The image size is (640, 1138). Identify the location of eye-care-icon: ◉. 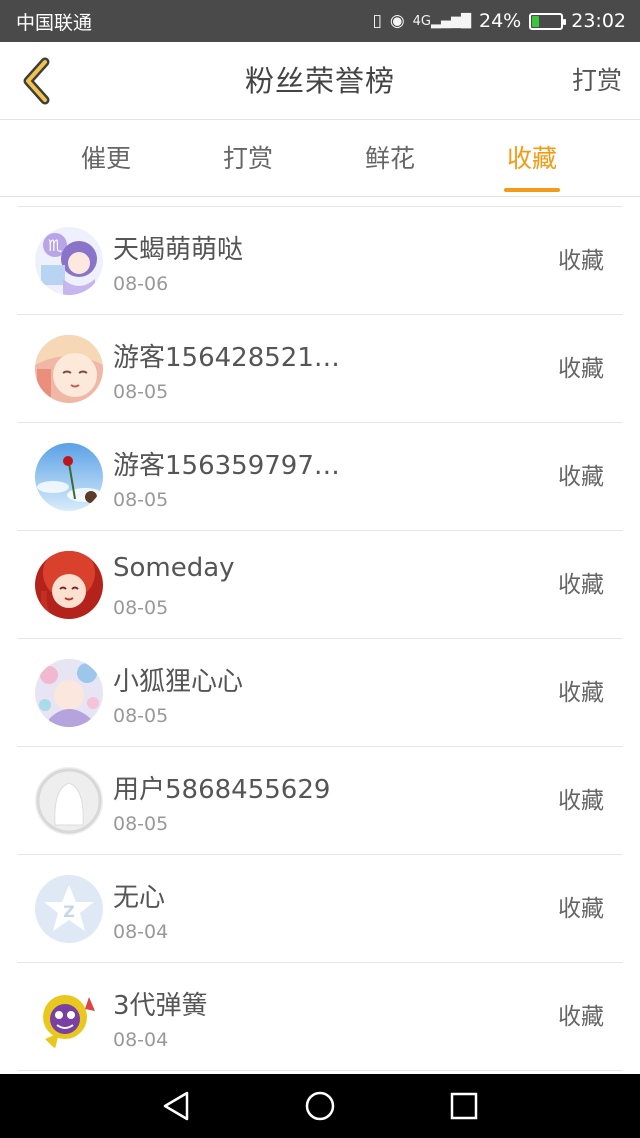
(397, 21).